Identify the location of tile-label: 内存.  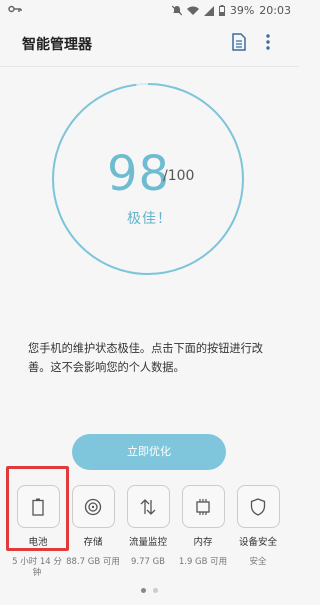
(203, 542).